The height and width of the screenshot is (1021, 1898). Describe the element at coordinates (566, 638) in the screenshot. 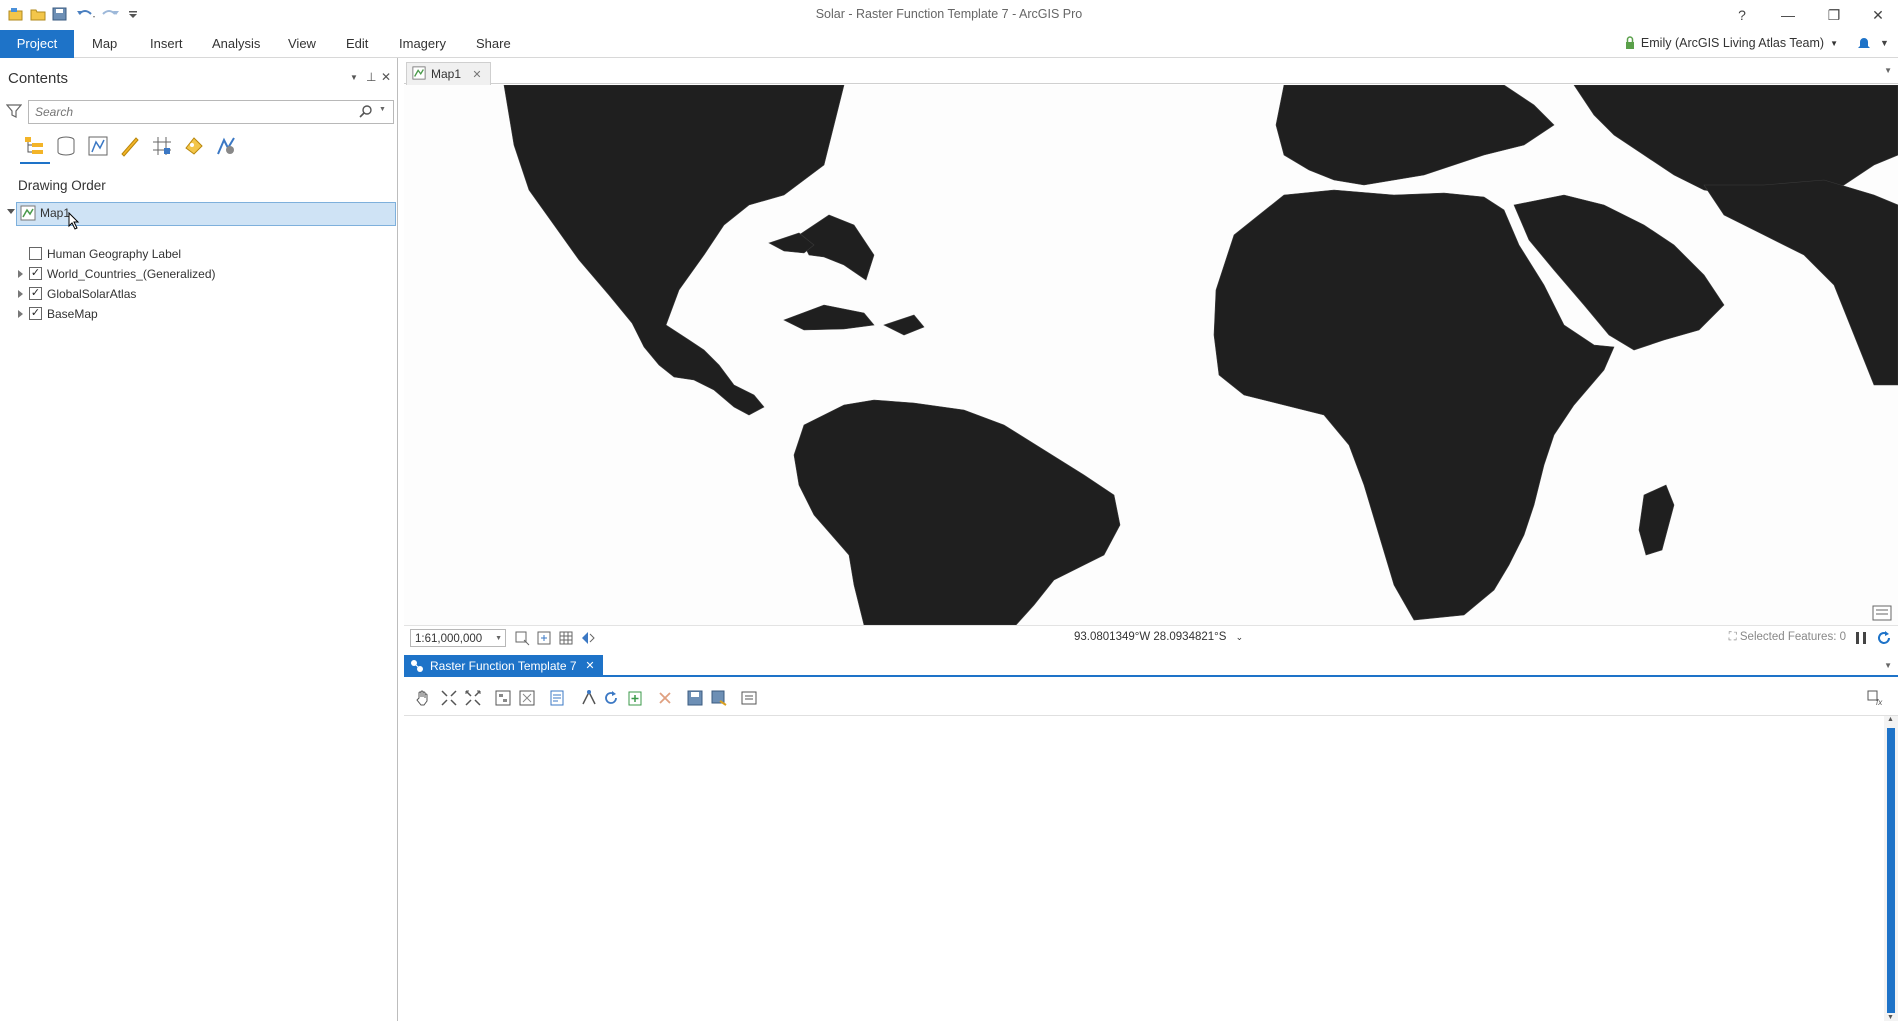

I see `grid-icon` at that location.